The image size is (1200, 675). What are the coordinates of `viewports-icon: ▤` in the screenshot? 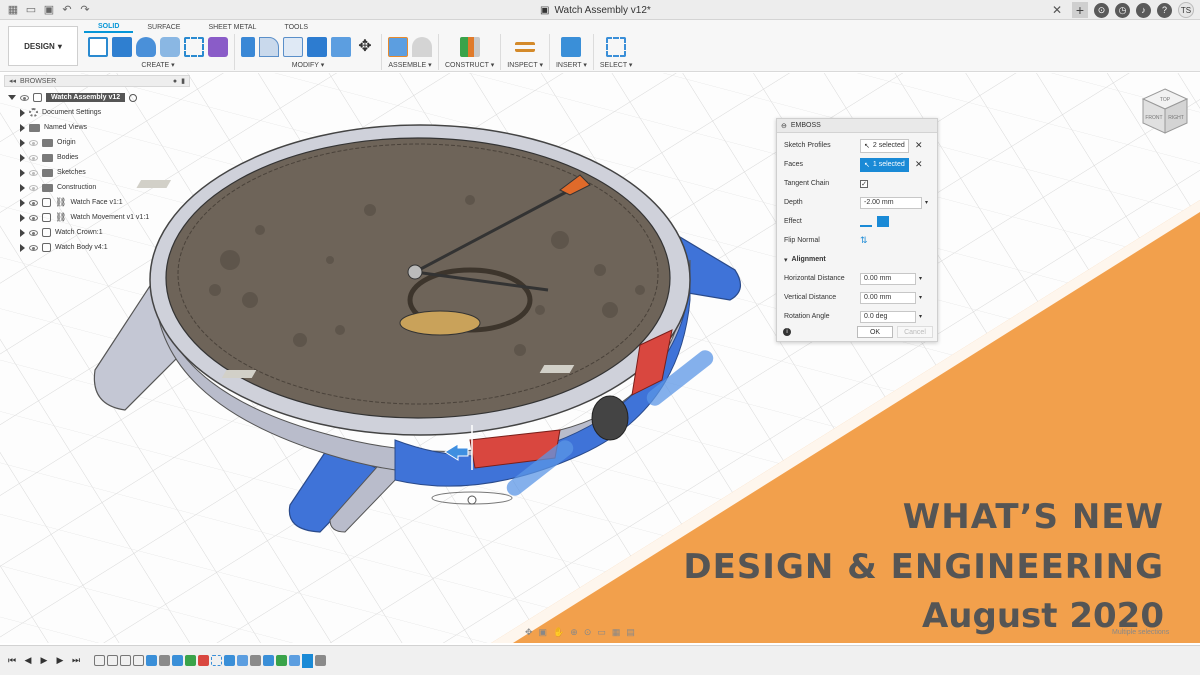 It's located at (630, 632).